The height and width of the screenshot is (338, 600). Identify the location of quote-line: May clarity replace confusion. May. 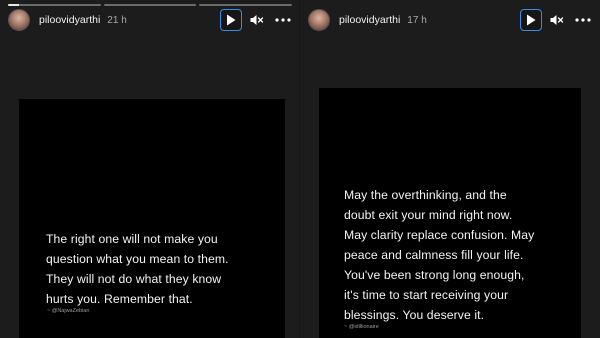
(439, 235).